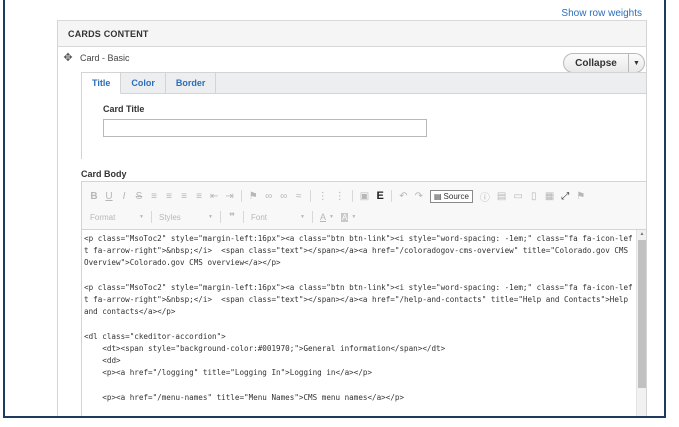  Describe the element at coordinates (117, 217) in the screenshot. I see `format-dropdown: Format ▼` at that location.